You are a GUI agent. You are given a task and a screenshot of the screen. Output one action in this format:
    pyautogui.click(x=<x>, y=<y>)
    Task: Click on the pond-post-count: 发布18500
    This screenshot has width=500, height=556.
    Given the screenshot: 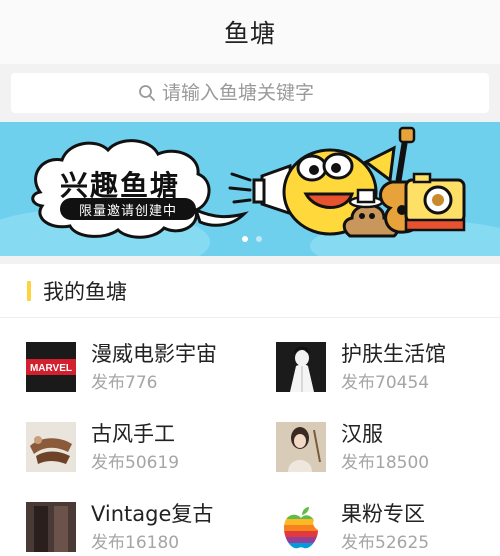 What is the action you would take?
    pyautogui.click(x=385, y=463)
    